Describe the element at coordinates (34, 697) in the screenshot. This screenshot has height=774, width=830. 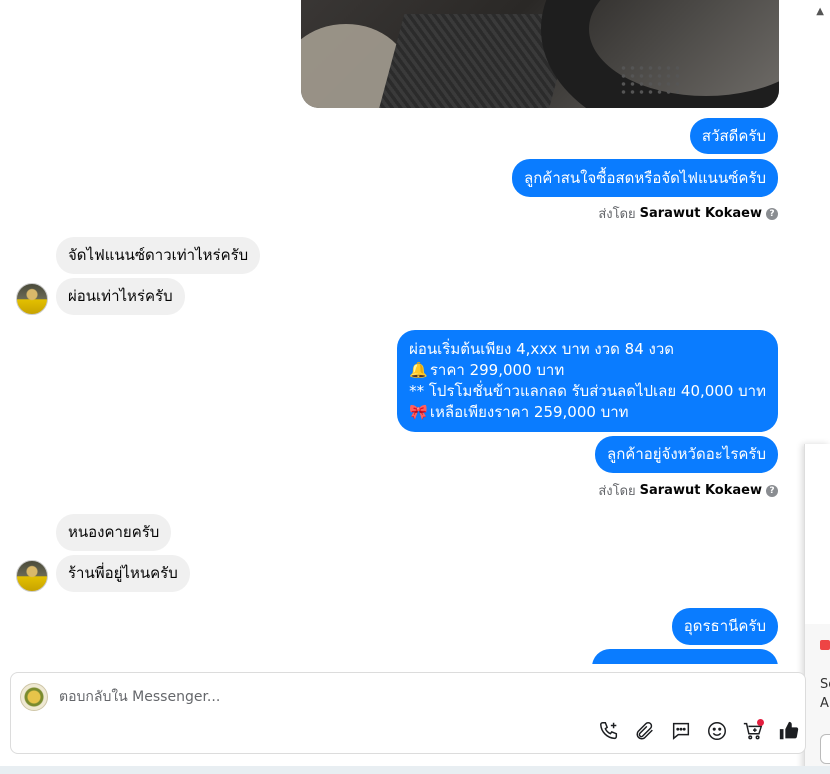
I see `page-avatar` at that location.